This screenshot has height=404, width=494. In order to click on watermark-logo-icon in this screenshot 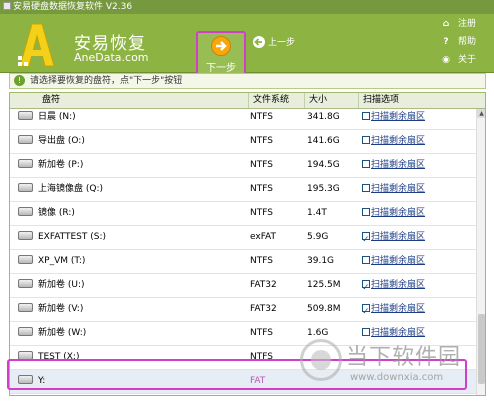, I will do `click(321, 360)`.